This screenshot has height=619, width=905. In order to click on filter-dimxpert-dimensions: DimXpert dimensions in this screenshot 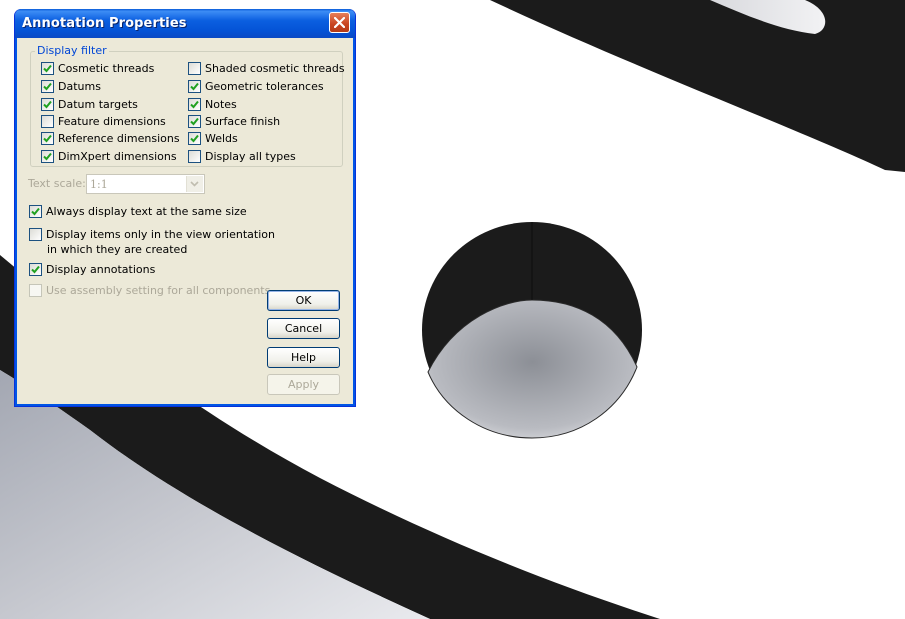, I will do `click(109, 156)`.